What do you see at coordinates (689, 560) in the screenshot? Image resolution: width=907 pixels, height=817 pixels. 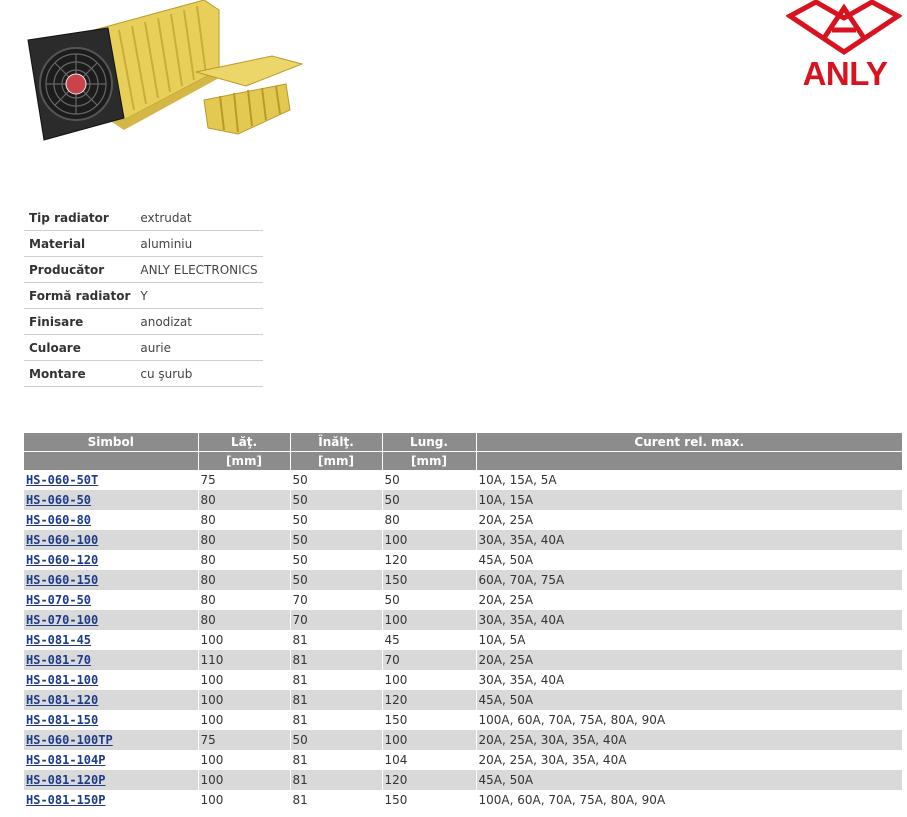 I see `cell-current: 45A, 50A` at bounding box center [689, 560].